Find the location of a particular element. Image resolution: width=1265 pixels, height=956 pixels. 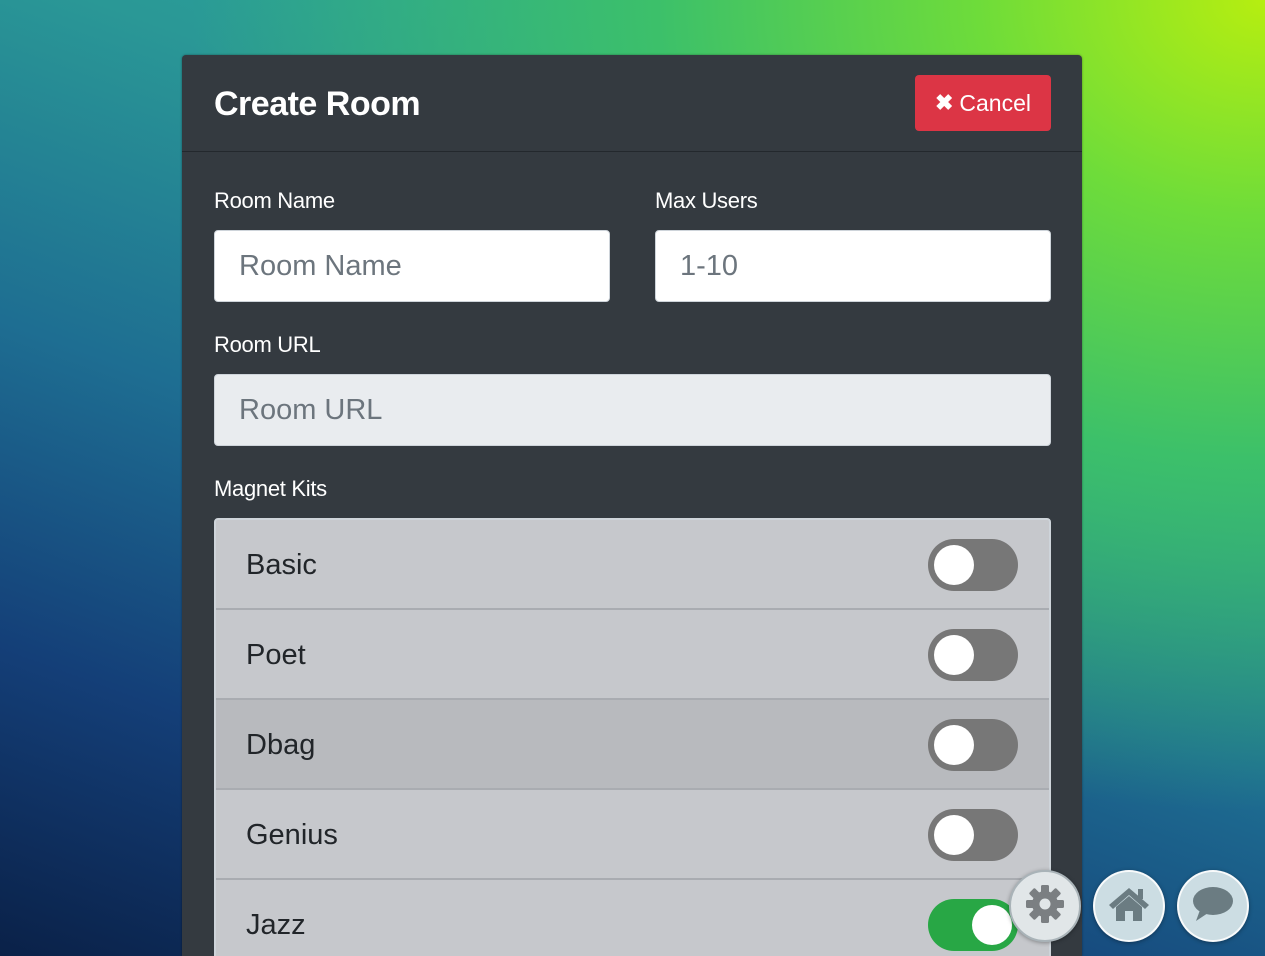

kit-item-jazz: Jazz is located at coordinates (632, 918).